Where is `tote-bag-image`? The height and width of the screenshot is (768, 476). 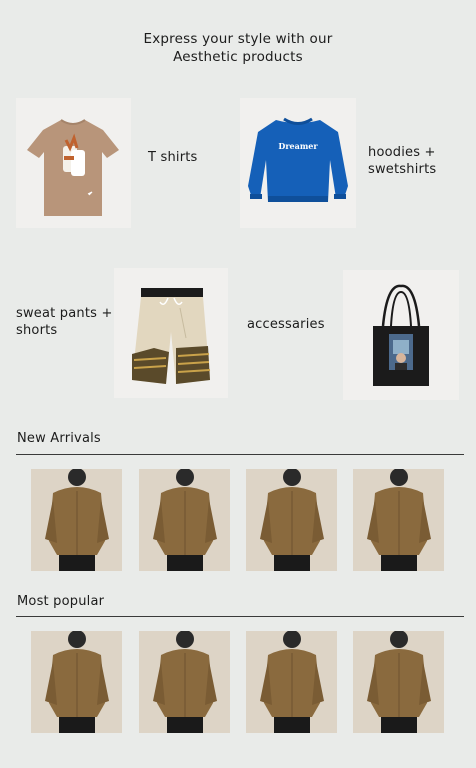
tote-bag-image is located at coordinates (401, 335).